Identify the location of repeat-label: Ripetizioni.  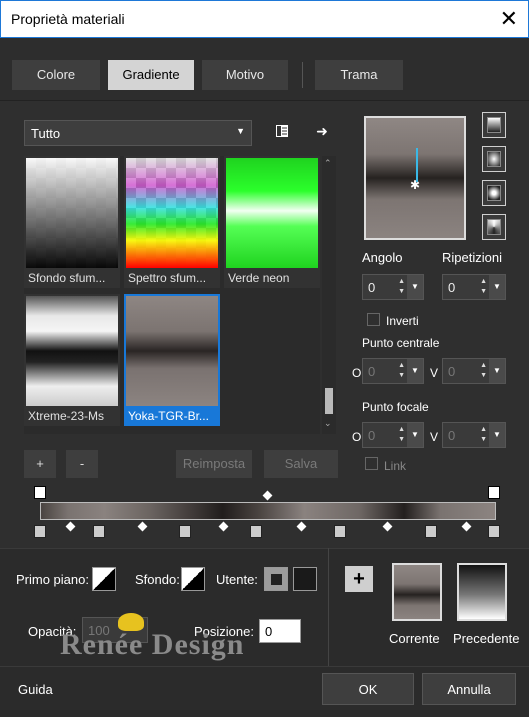
(472, 257).